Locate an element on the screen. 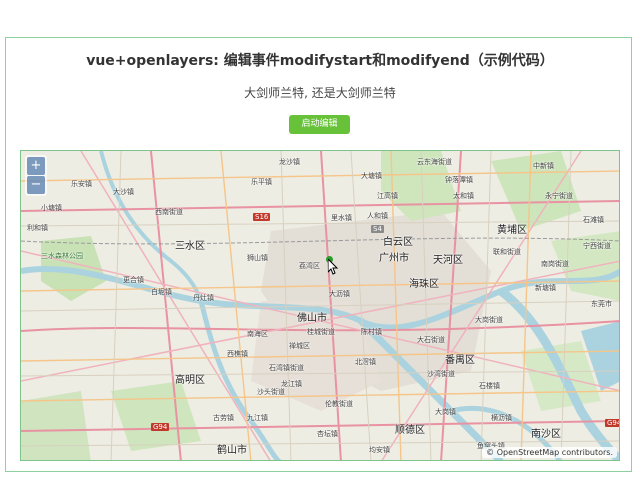  district-label: 海珠区 is located at coordinates (424, 284).